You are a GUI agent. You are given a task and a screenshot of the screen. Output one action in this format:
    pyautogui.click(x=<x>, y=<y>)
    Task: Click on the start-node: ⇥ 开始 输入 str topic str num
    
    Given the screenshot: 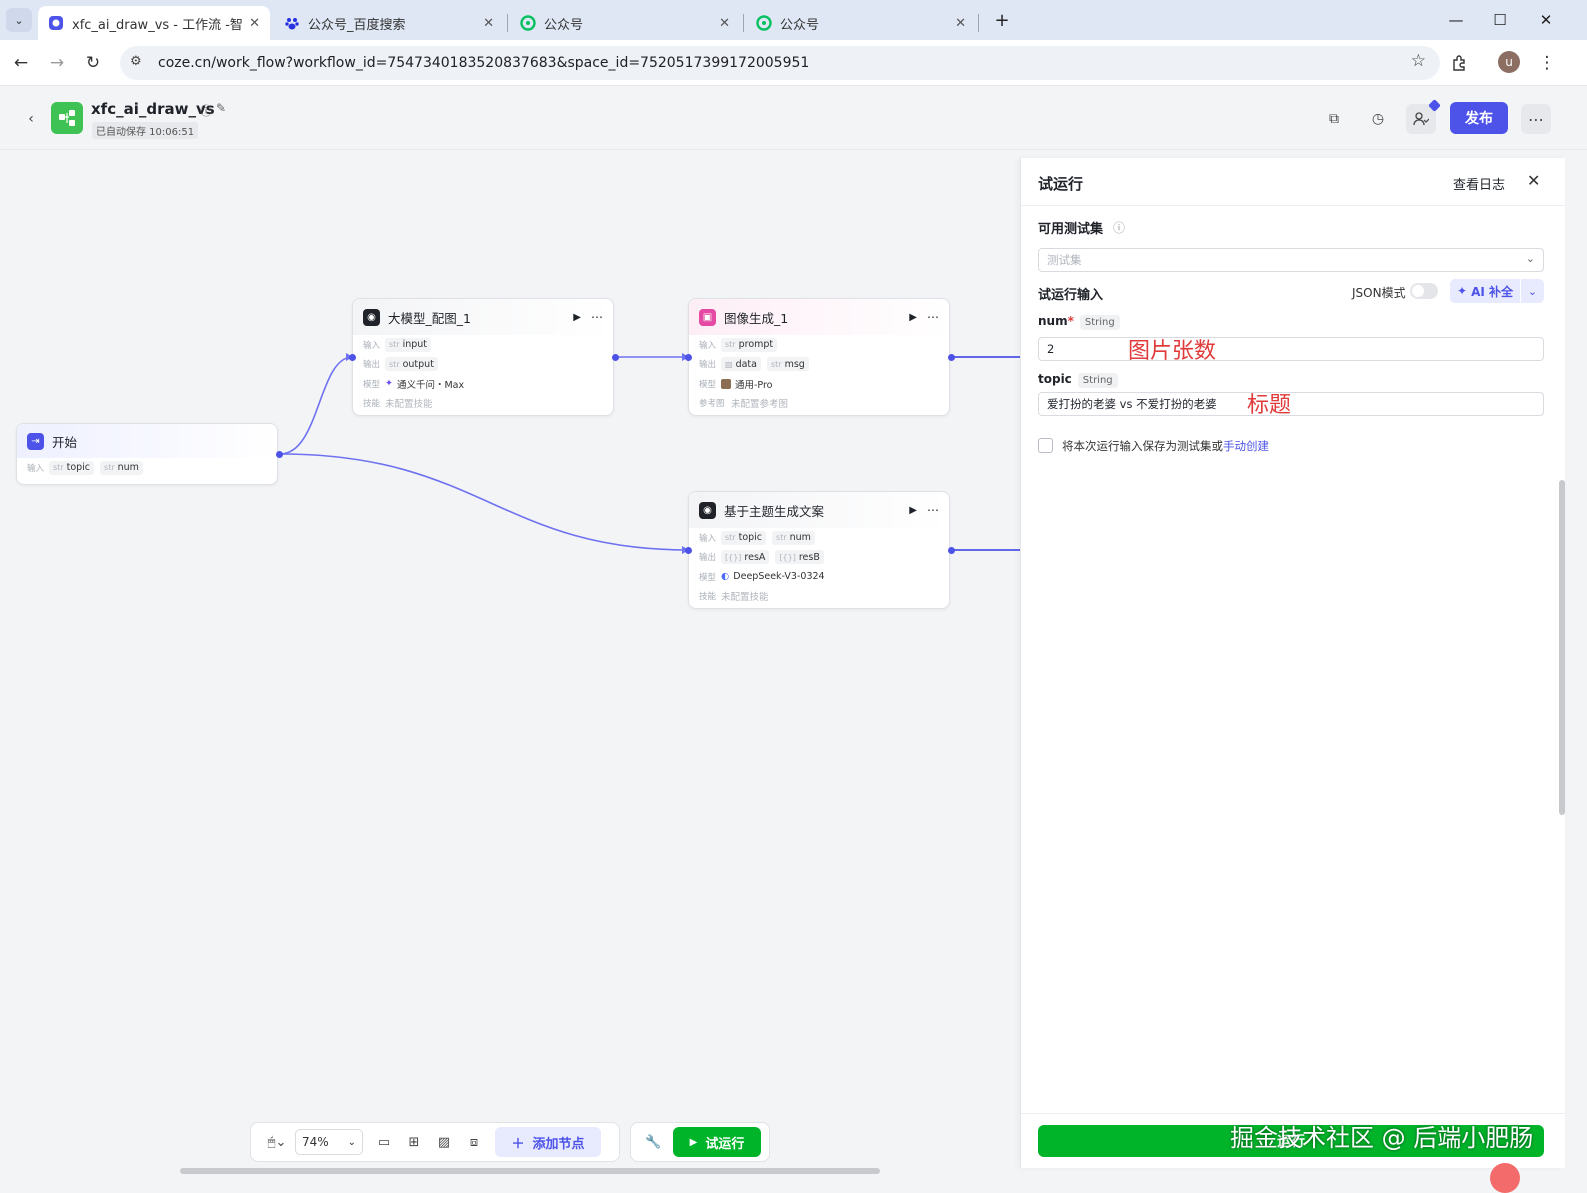 What is the action you would take?
    pyautogui.click(x=147, y=454)
    